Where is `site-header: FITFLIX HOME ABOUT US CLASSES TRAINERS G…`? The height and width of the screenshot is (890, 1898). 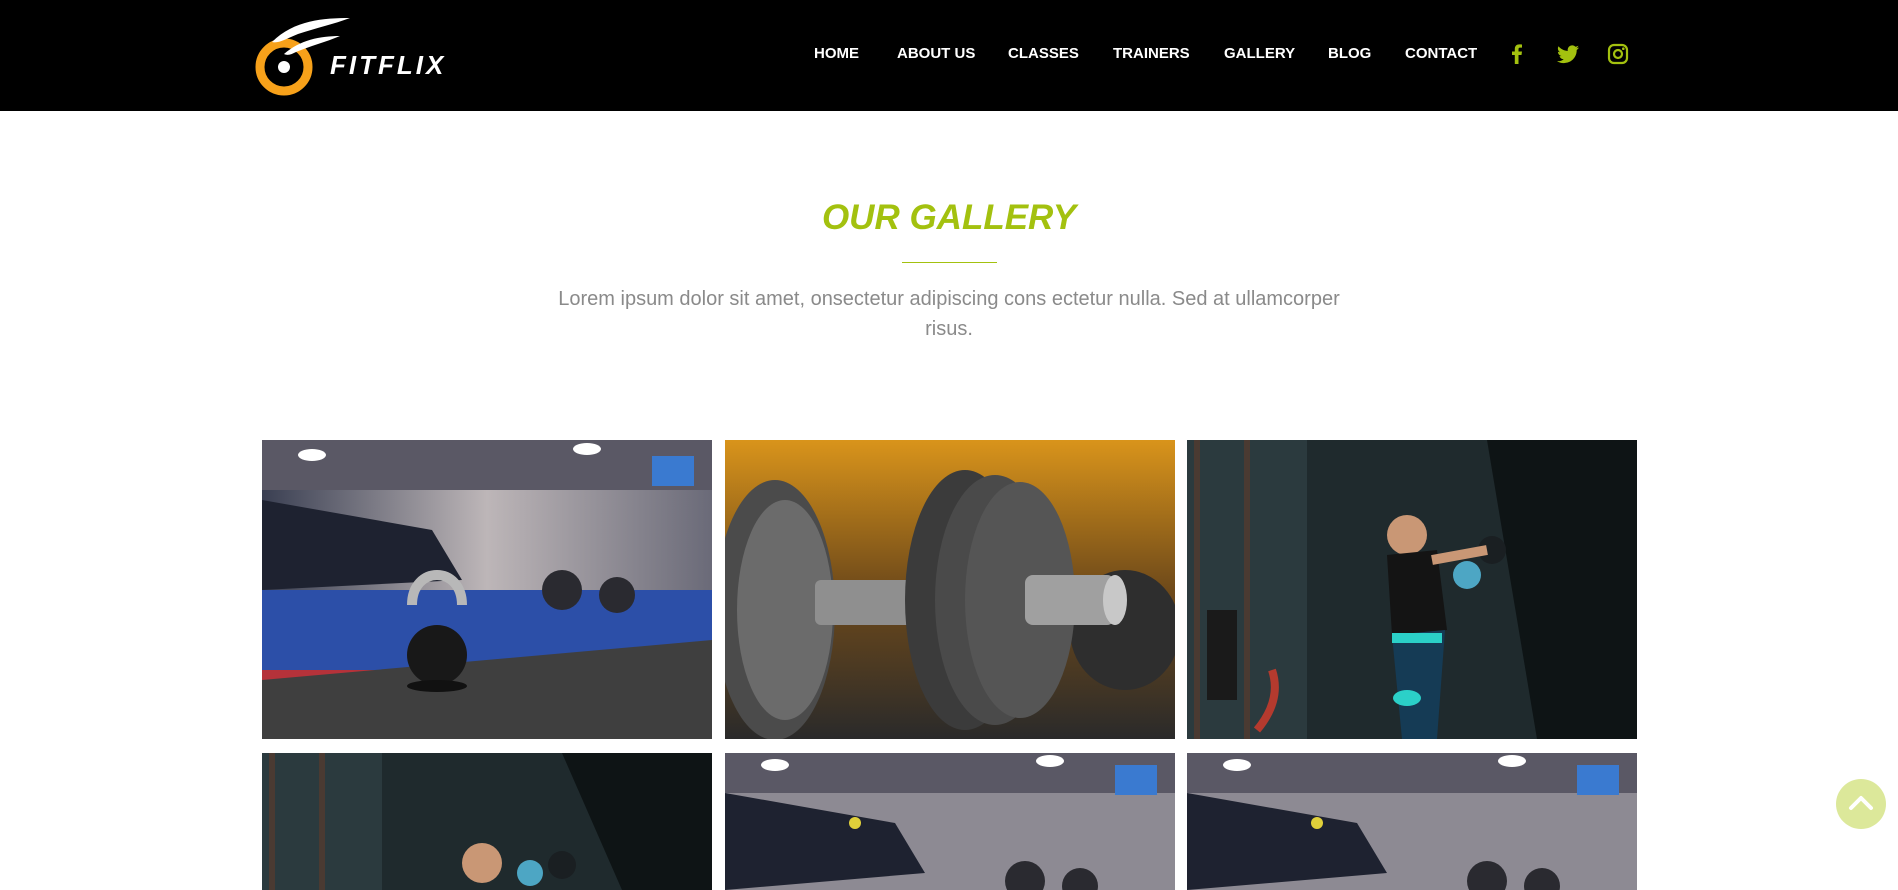 site-header: FITFLIX HOME ABOUT US CLASSES TRAINERS G… is located at coordinates (949, 55).